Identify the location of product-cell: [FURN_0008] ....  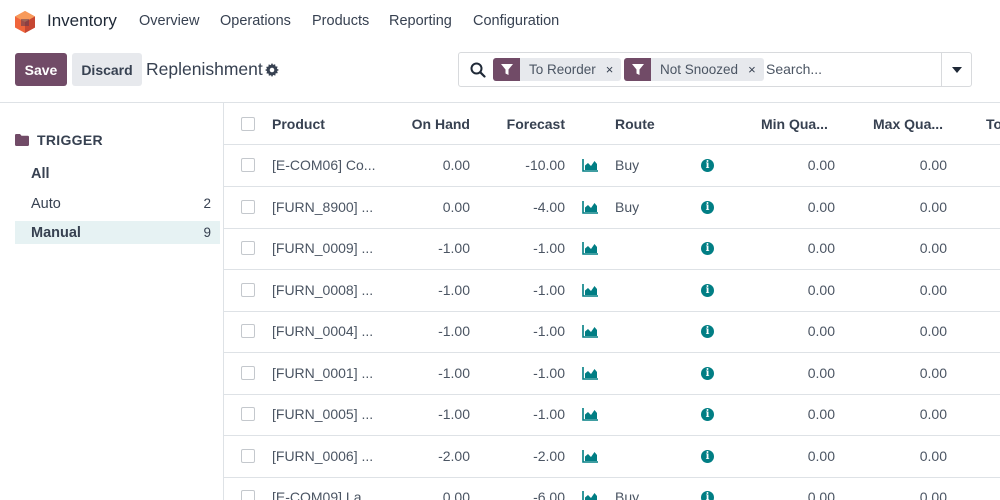
(322, 290).